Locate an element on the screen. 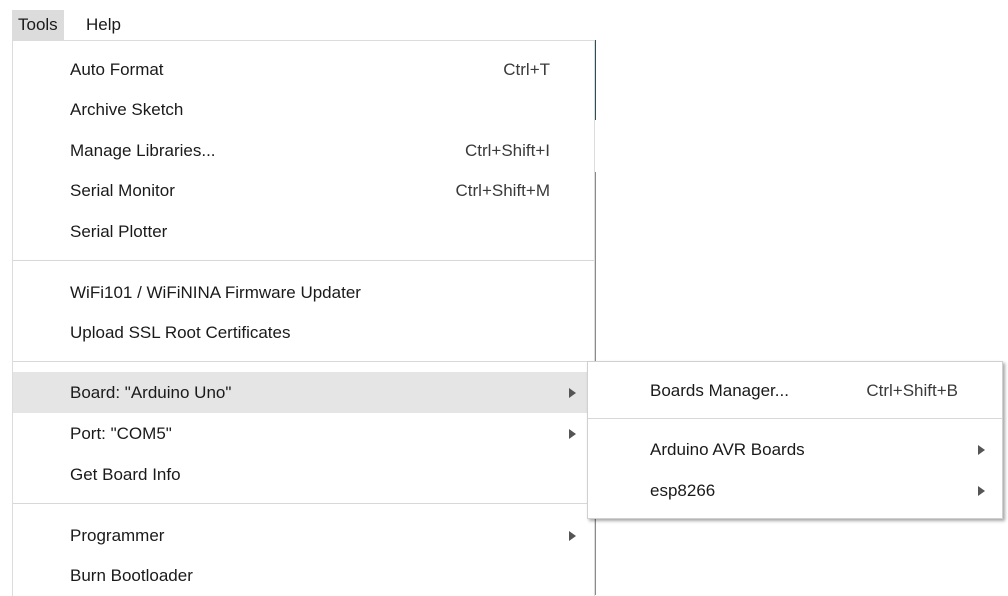 This screenshot has width=1008, height=596. menu-item-port: Port: "COM5" is located at coordinates (303, 433).